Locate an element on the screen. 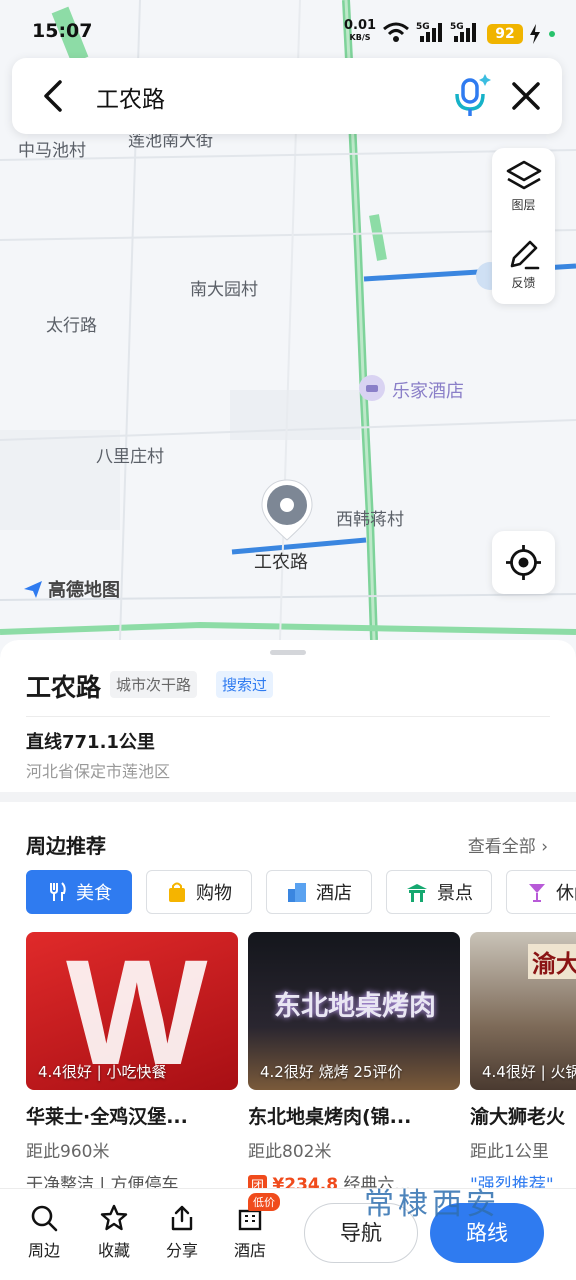 The height and width of the screenshot is (1280, 576). shopping-bag-icon is located at coordinates (177, 892).